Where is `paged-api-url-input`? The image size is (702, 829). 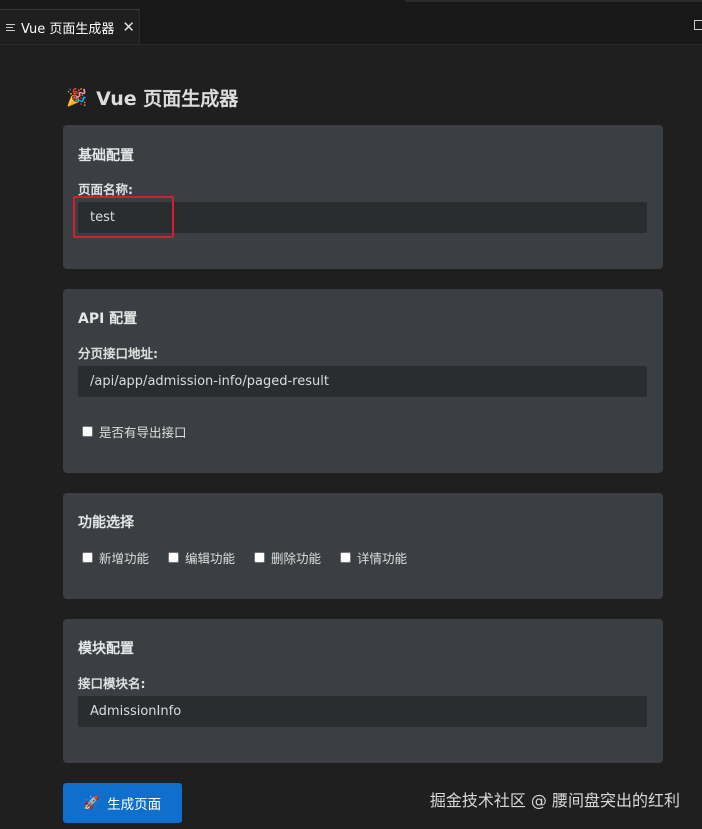
paged-api-url-input is located at coordinates (362, 381).